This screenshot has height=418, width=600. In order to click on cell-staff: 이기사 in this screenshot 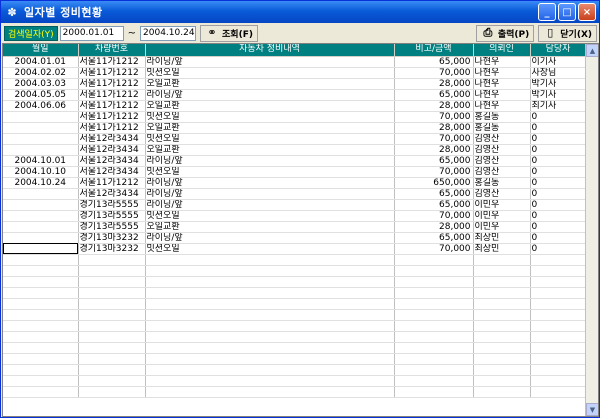, I will do `click(558, 62)`.